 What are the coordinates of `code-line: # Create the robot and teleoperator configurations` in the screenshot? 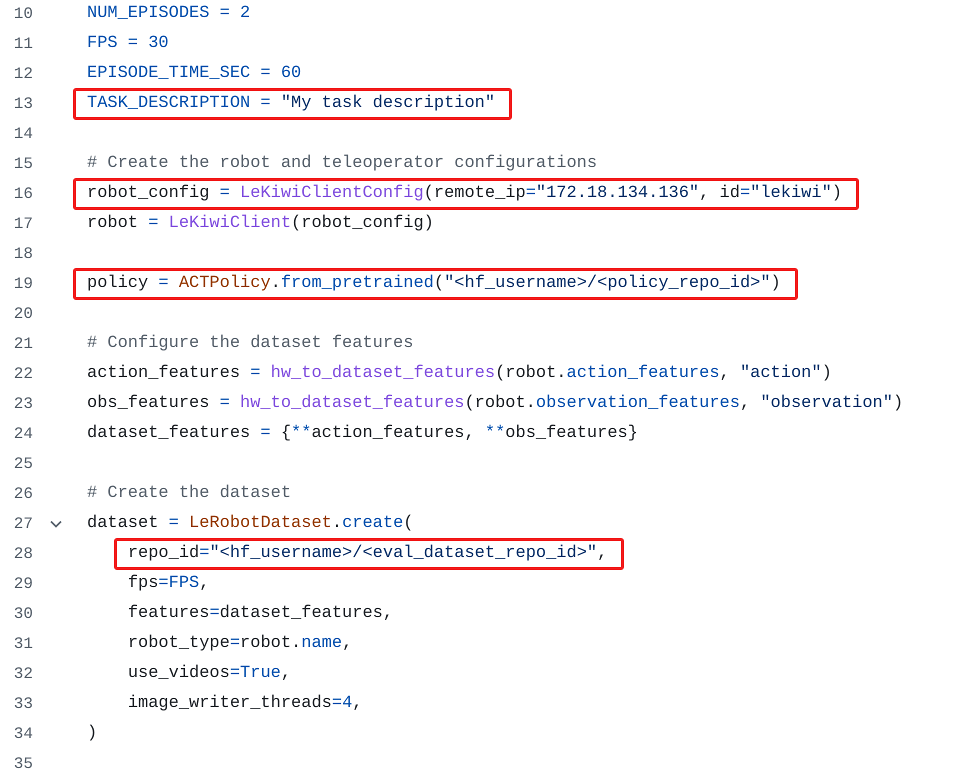 It's located at (342, 164).